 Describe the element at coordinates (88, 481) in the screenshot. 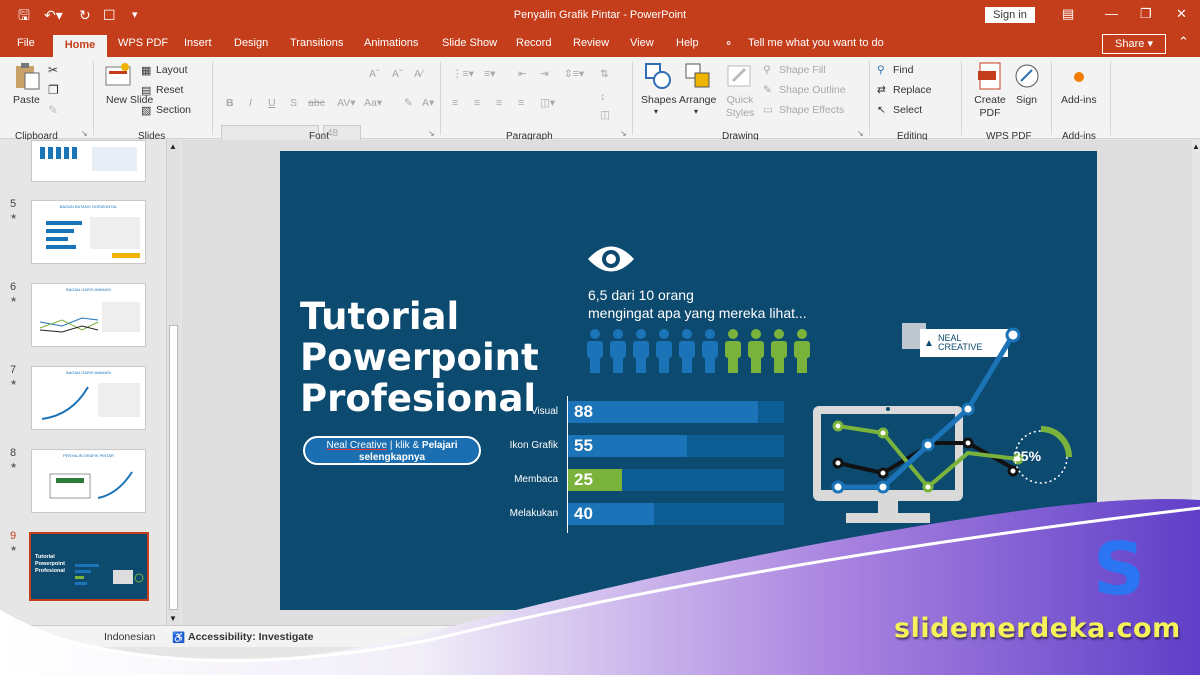

I see `slide-thumbnail-8: PENYALIN GRAFIK PINTAR` at that location.